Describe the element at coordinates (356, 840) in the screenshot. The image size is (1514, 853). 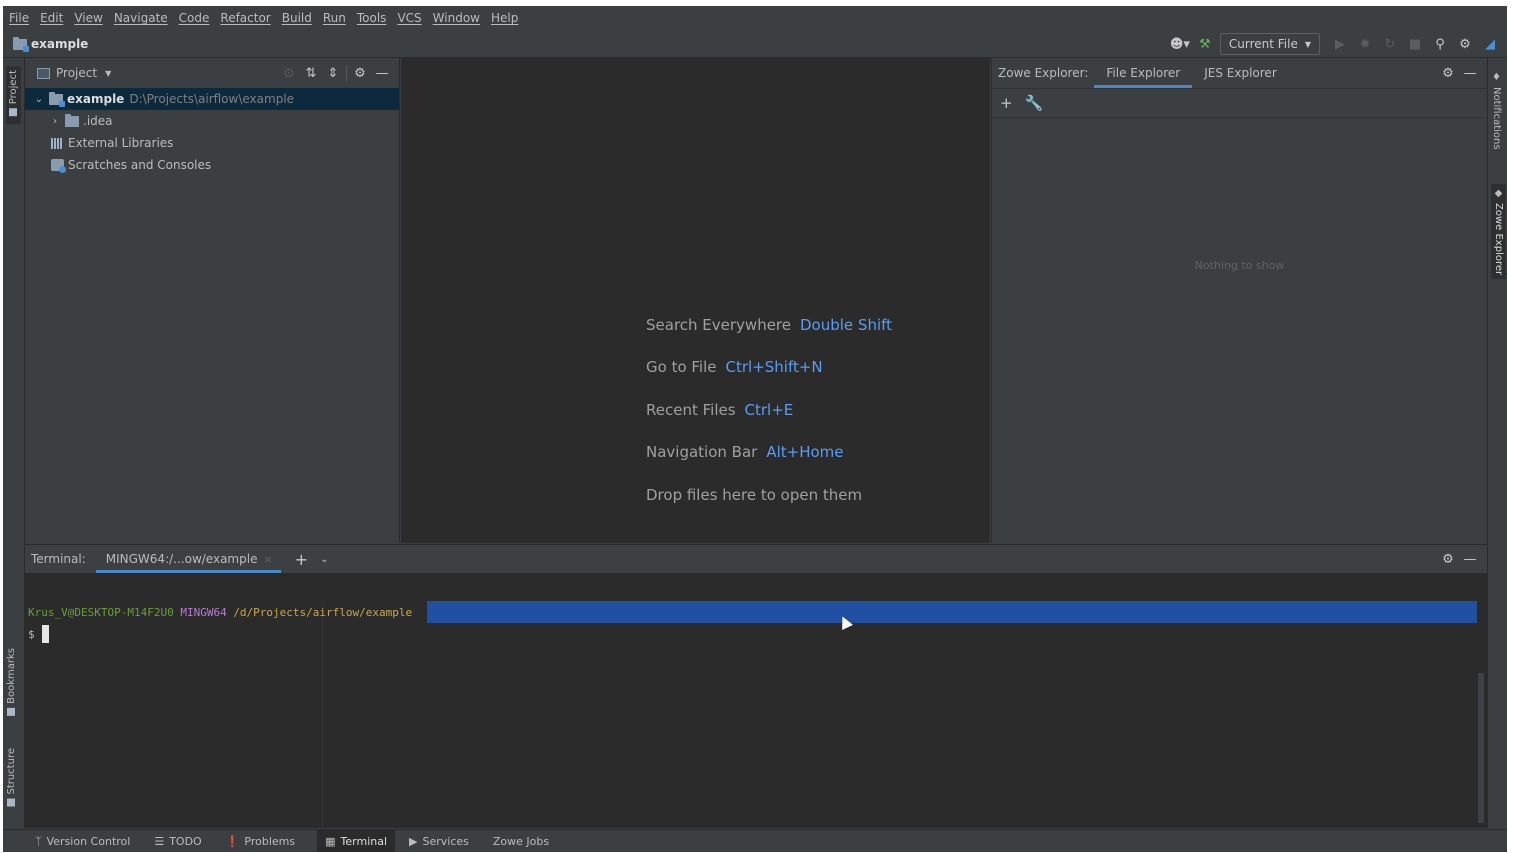
I see `status-terminal: ▦ Terminal` at that location.